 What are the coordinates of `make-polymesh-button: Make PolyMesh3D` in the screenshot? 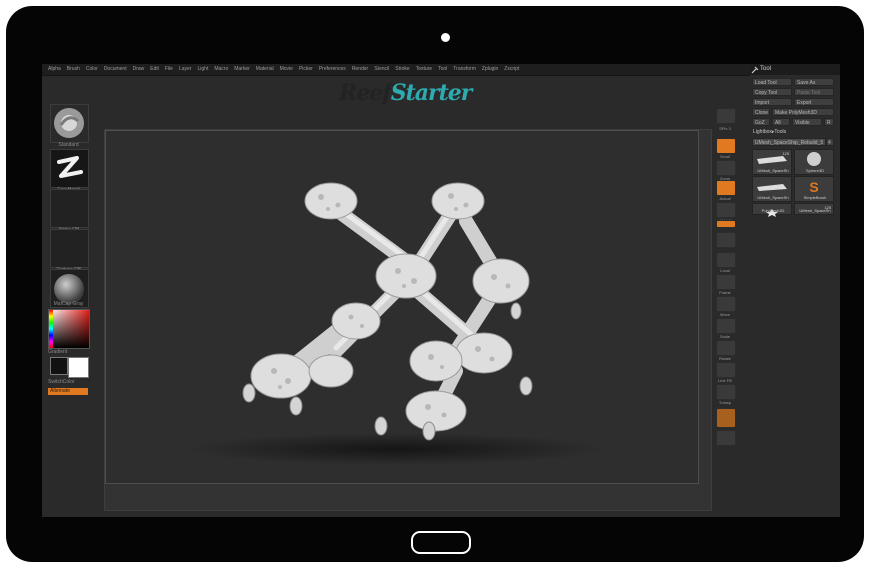 It's located at (803, 112).